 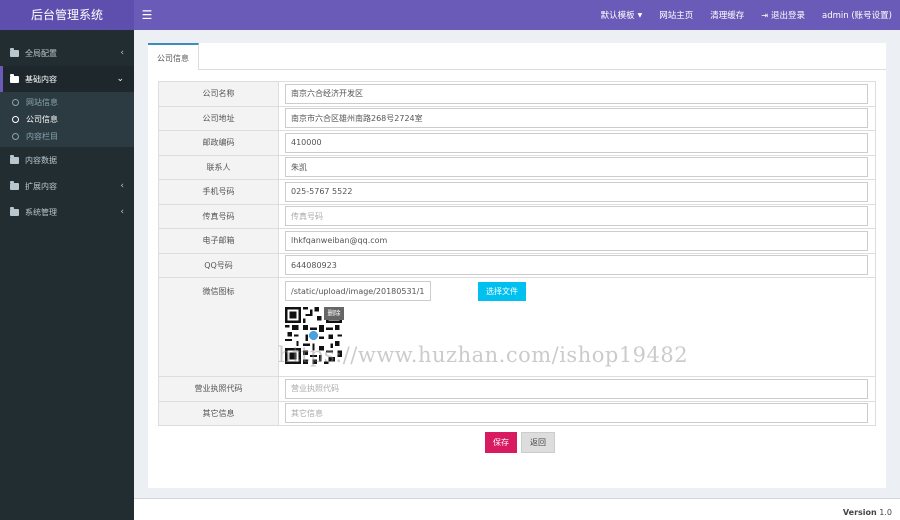 I want to click on nav-clear-cache-label: 清理缓存, so click(x=727, y=16).